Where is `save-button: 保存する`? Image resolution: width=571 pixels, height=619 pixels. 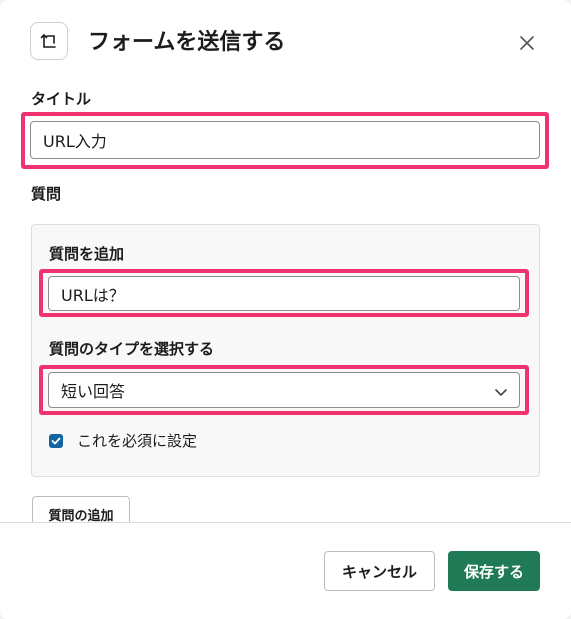 save-button: 保存する is located at coordinates (494, 571).